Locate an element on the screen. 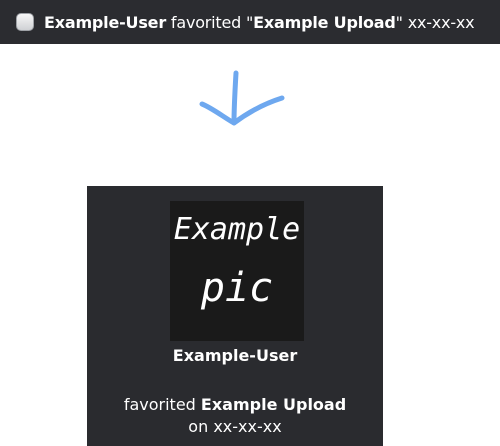  thumbnail-text-line2: pic is located at coordinates (236, 288).